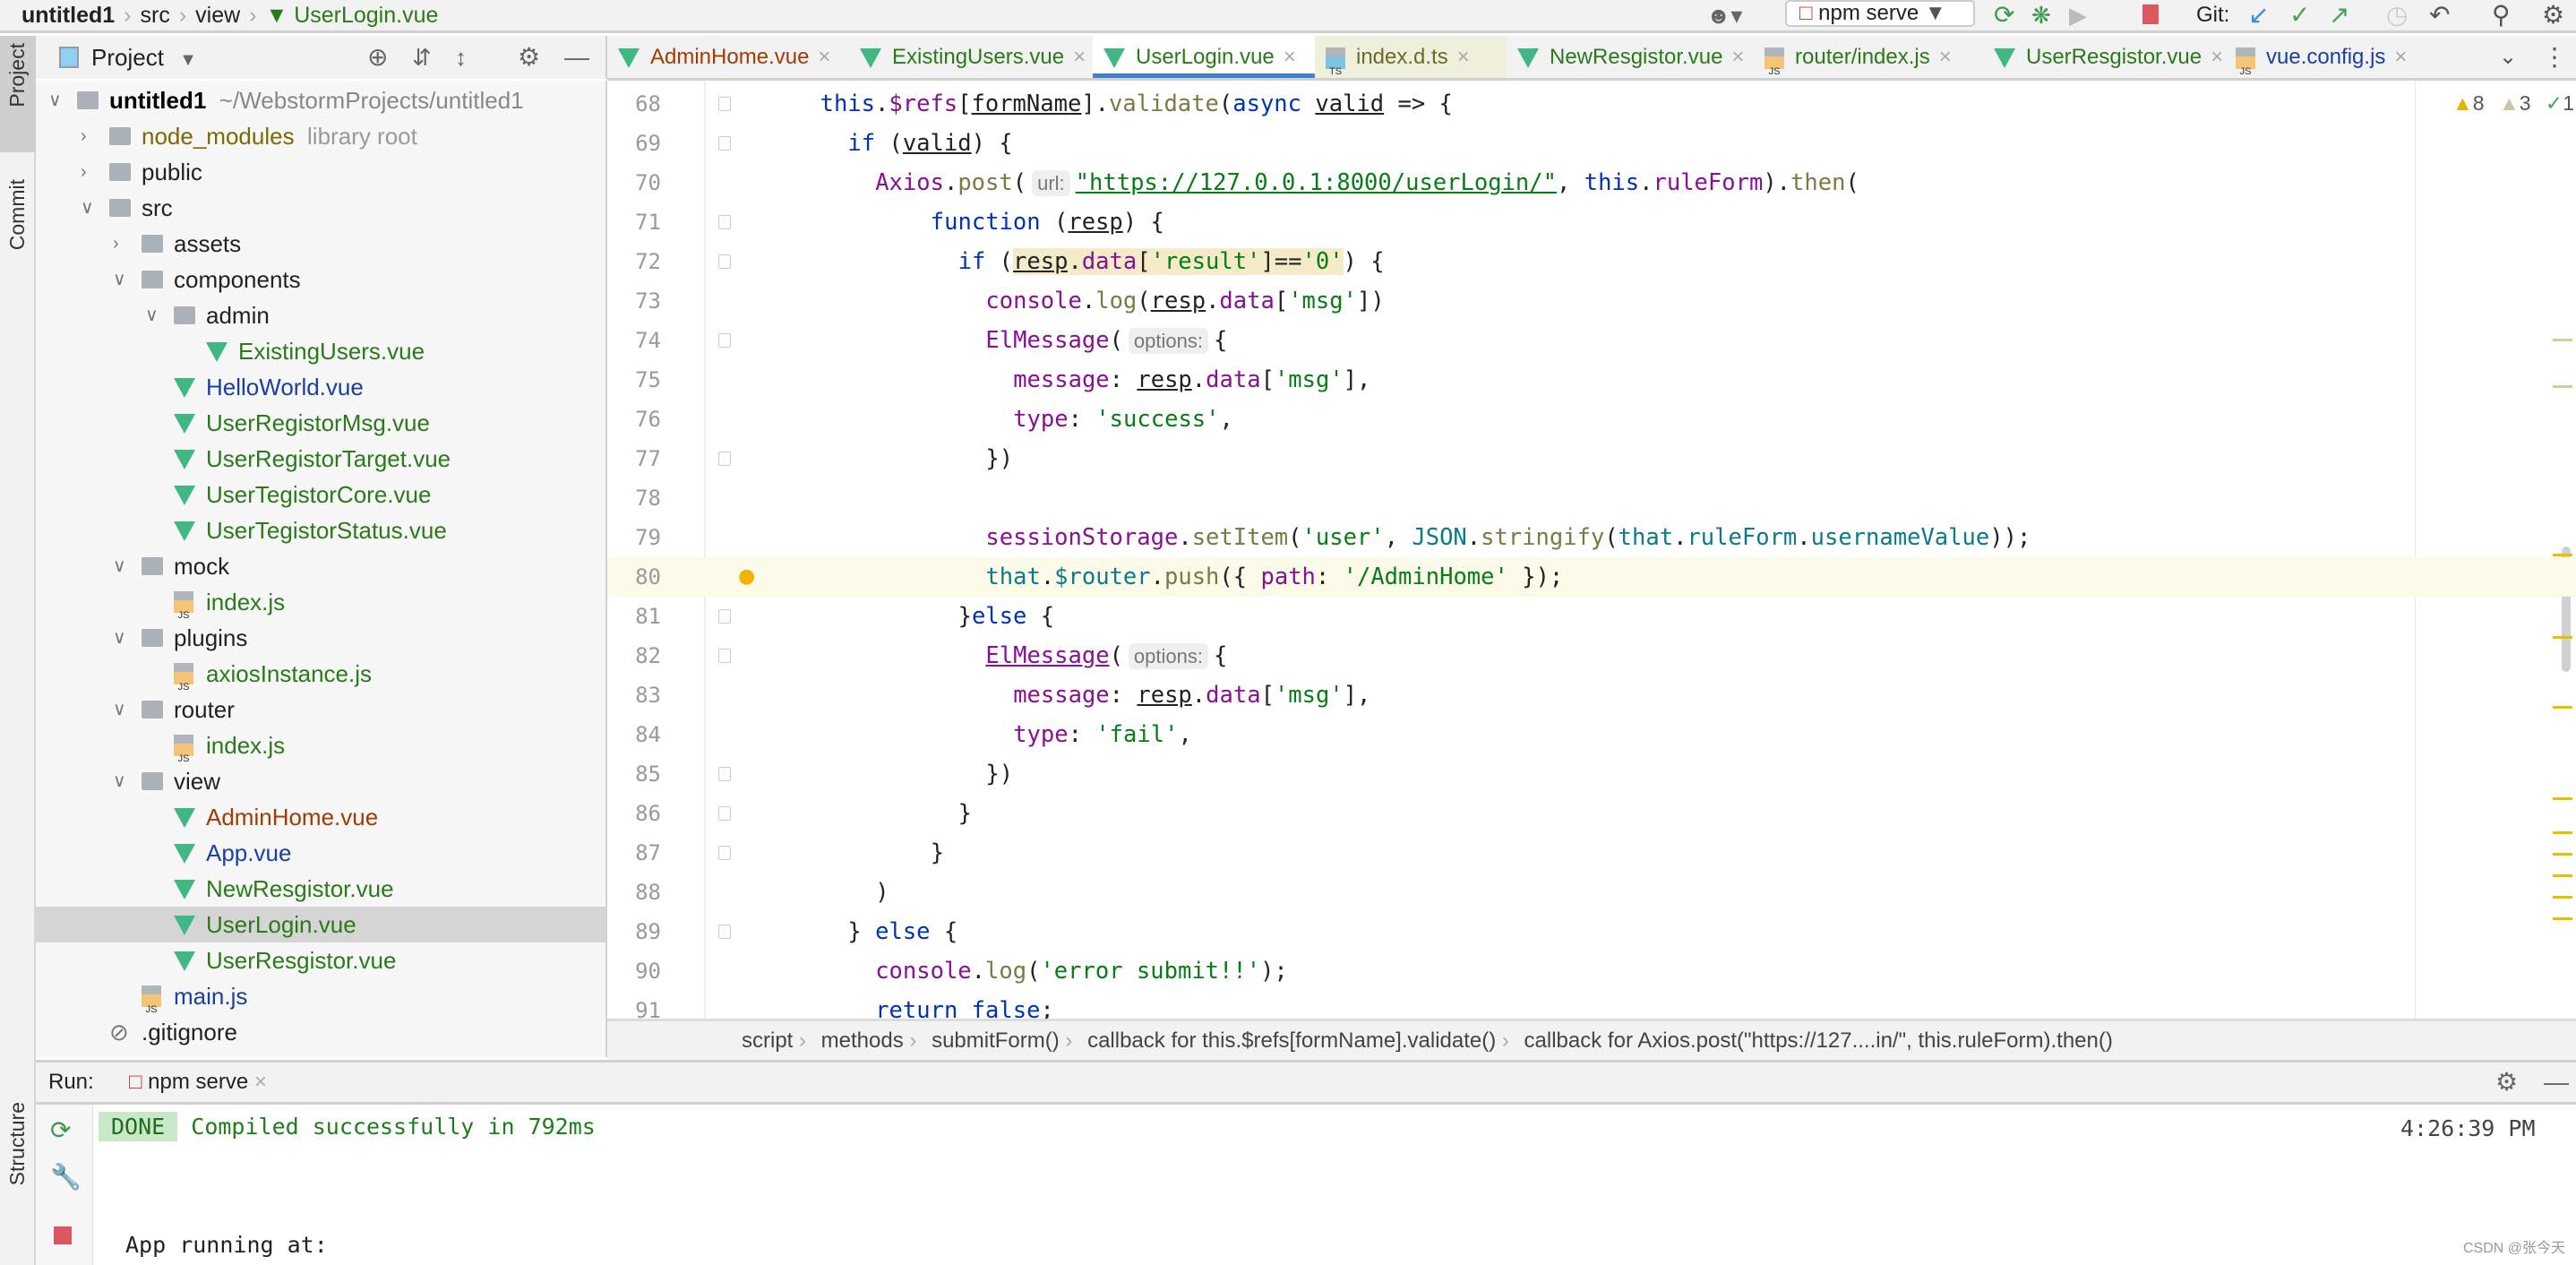 The height and width of the screenshot is (1265, 2576). Describe the element at coordinates (1591, 222) in the screenshot. I see `code-line: 71 function (resp) {` at that location.